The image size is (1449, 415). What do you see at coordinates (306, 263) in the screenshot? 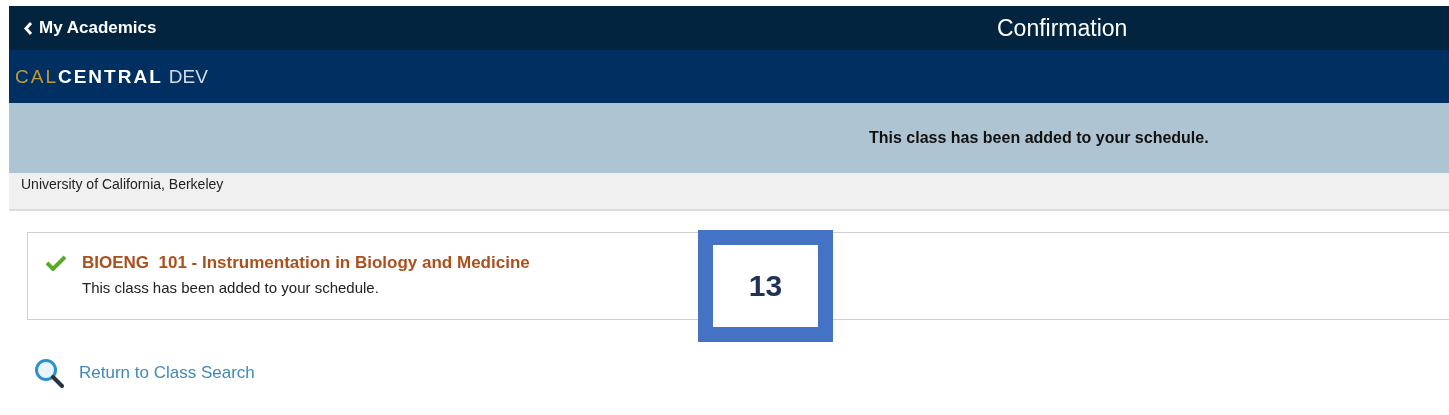
I see `course-title: BIOENG 101 - Instrumentation in Biology and Medicine` at bounding box center [306, 263].